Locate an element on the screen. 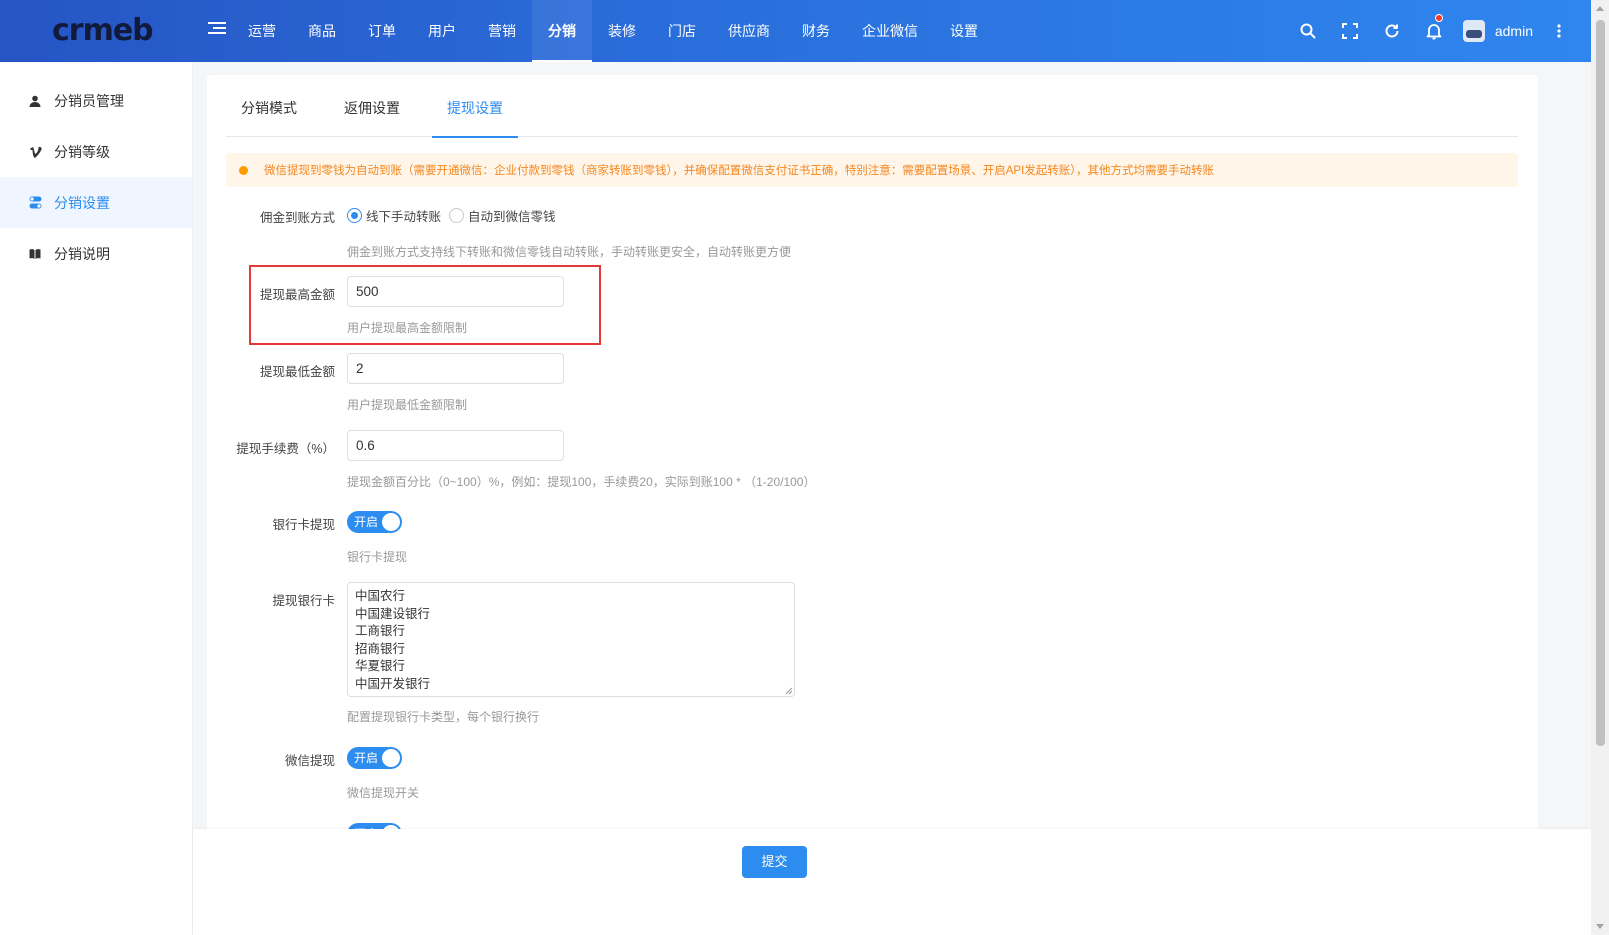  submit-button: 提交 is located at coordinates (774, 862).